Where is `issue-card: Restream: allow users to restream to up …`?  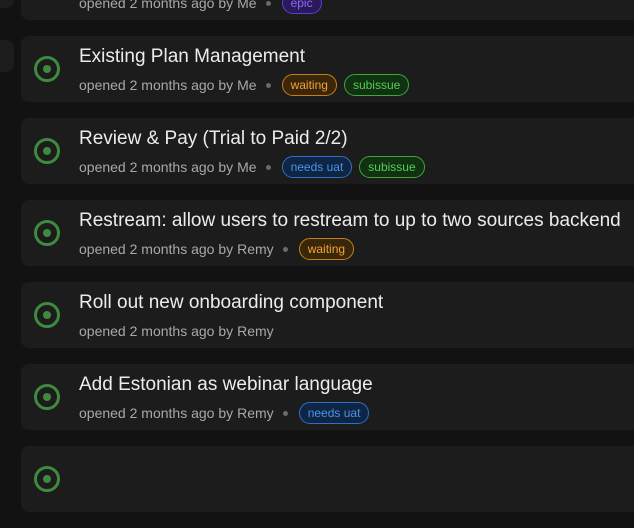 issue-card: Restream: allow users to restream to up … is located at coordinates (327, 233).